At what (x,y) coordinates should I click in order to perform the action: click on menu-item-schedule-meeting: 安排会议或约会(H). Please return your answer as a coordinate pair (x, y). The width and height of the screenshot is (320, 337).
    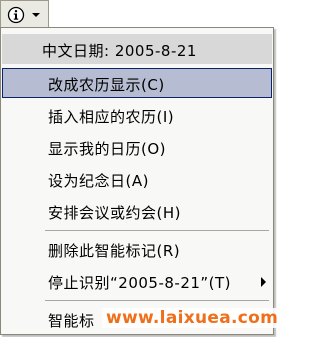
    Looking at the image, I should click on (137, 211).